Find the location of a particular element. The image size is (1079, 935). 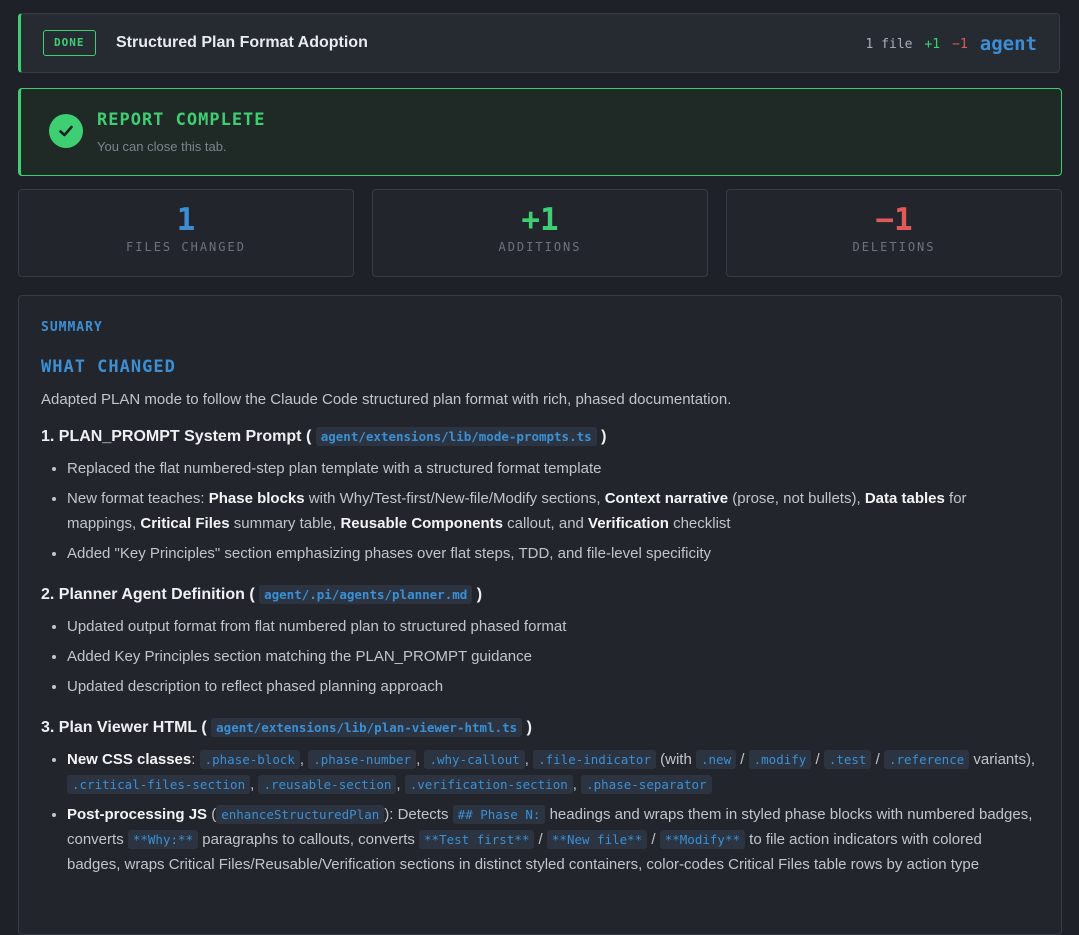

task-title: Structured Plan Format Adoption is located at coordinates (242, 42).